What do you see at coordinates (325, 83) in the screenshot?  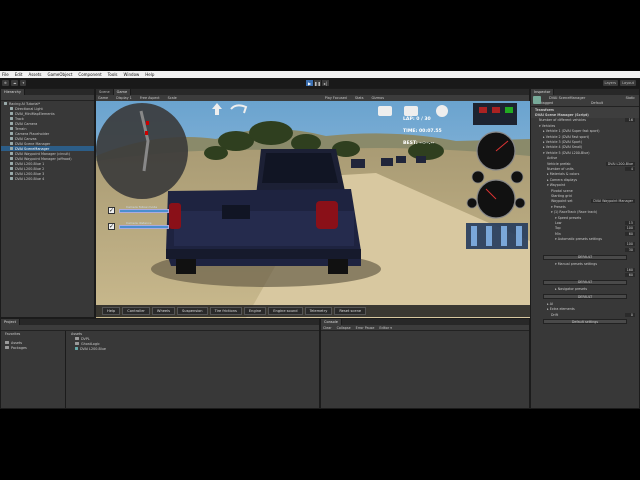 I see `step-button: ▸|` at bounding box center [325, 83].